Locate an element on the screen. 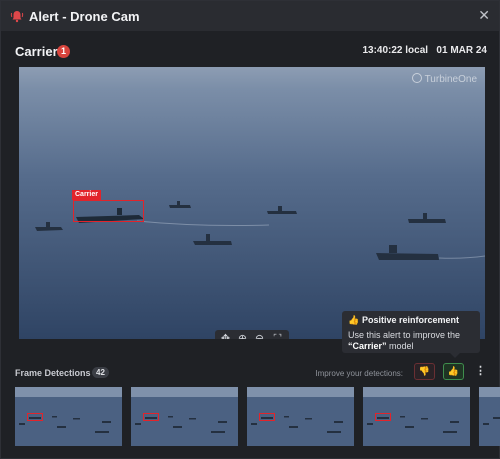 Image resolution: width=500 pixels, height=459 pixels. thumbs-down-button: 👎 is located at coordinates (424, 371).